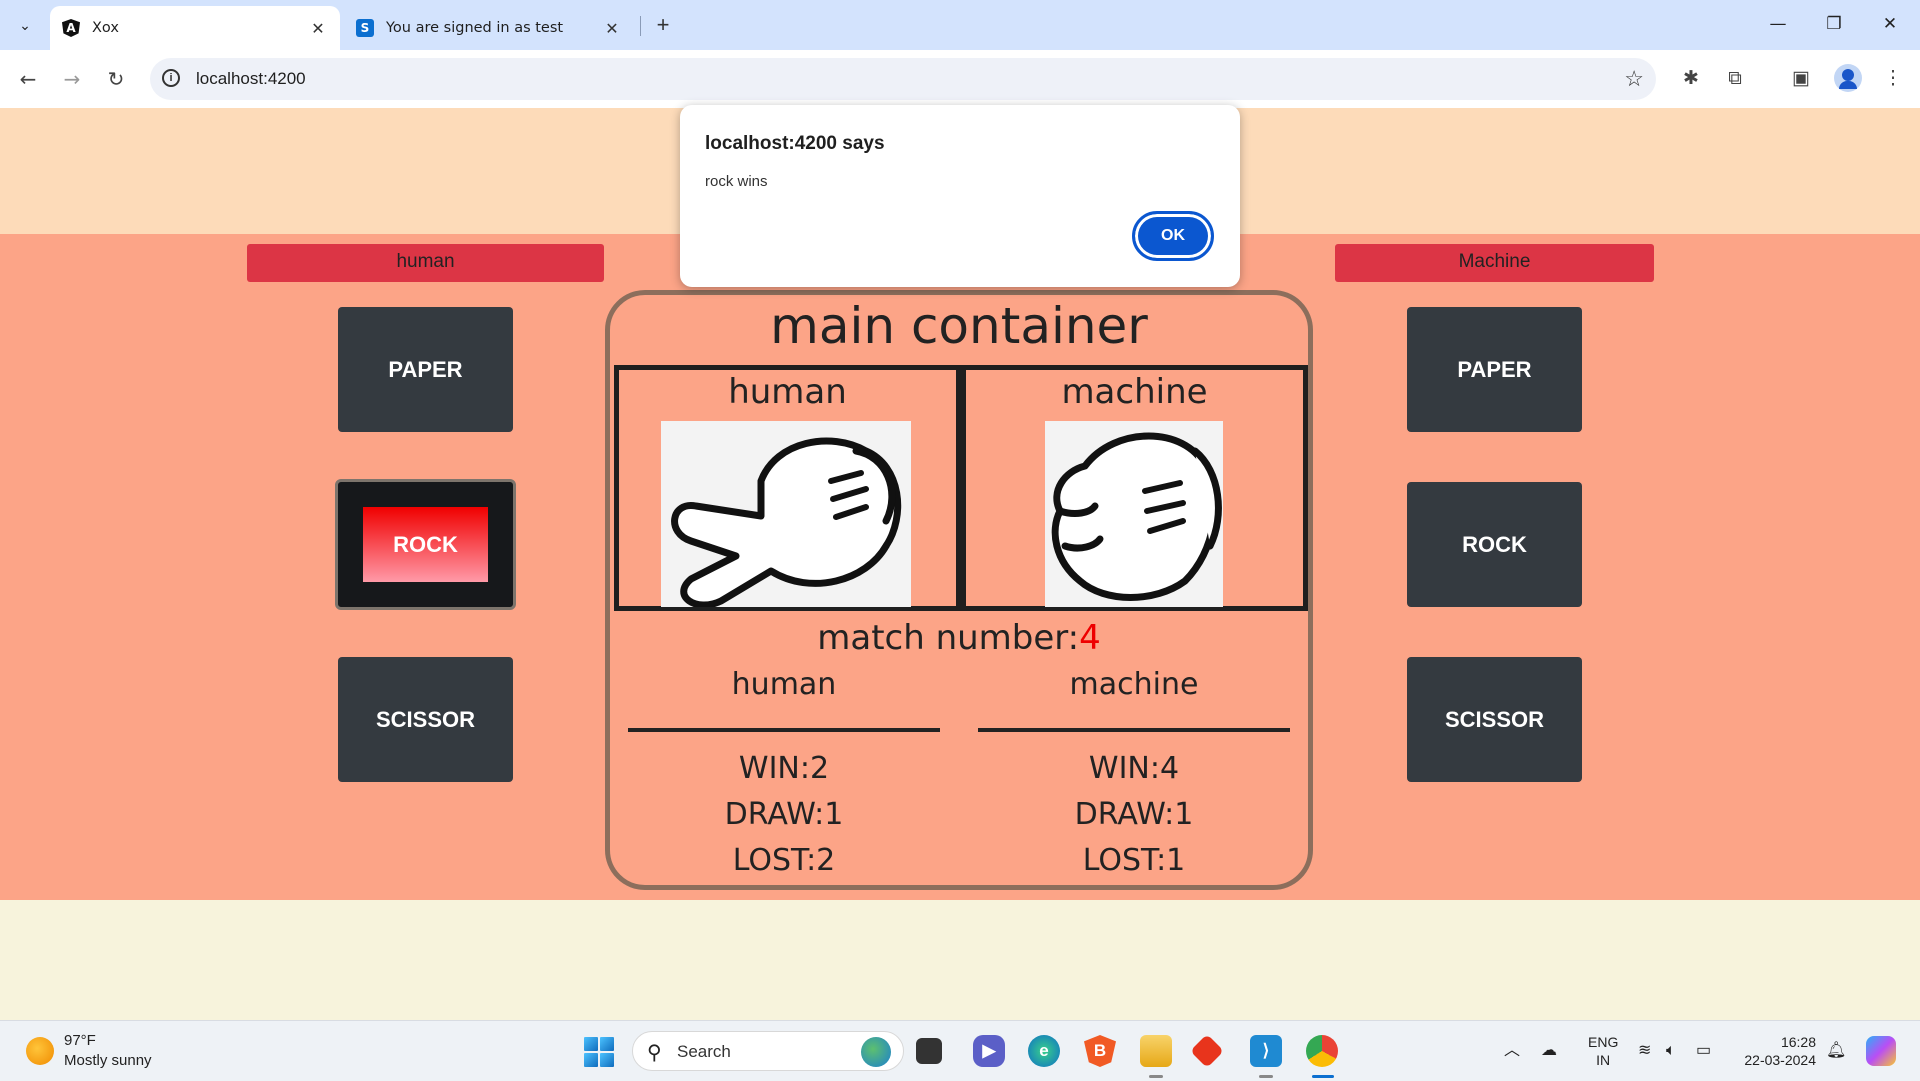 This screenshot has width=1920, height=1081. What do you see at coordinates (903, 79) in the screenshot?
I see `address-bar: i localhost:4200 ☆` at bounding box center [903, 79].